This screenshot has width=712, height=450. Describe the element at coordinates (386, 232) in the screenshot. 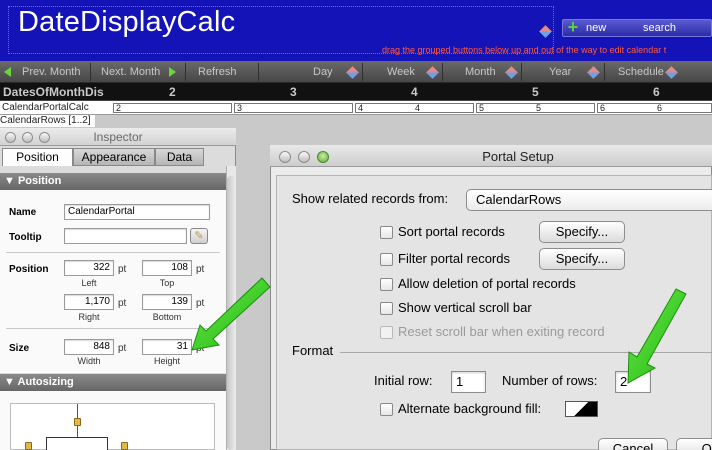

I see `sort-records-checkbox` at that location.